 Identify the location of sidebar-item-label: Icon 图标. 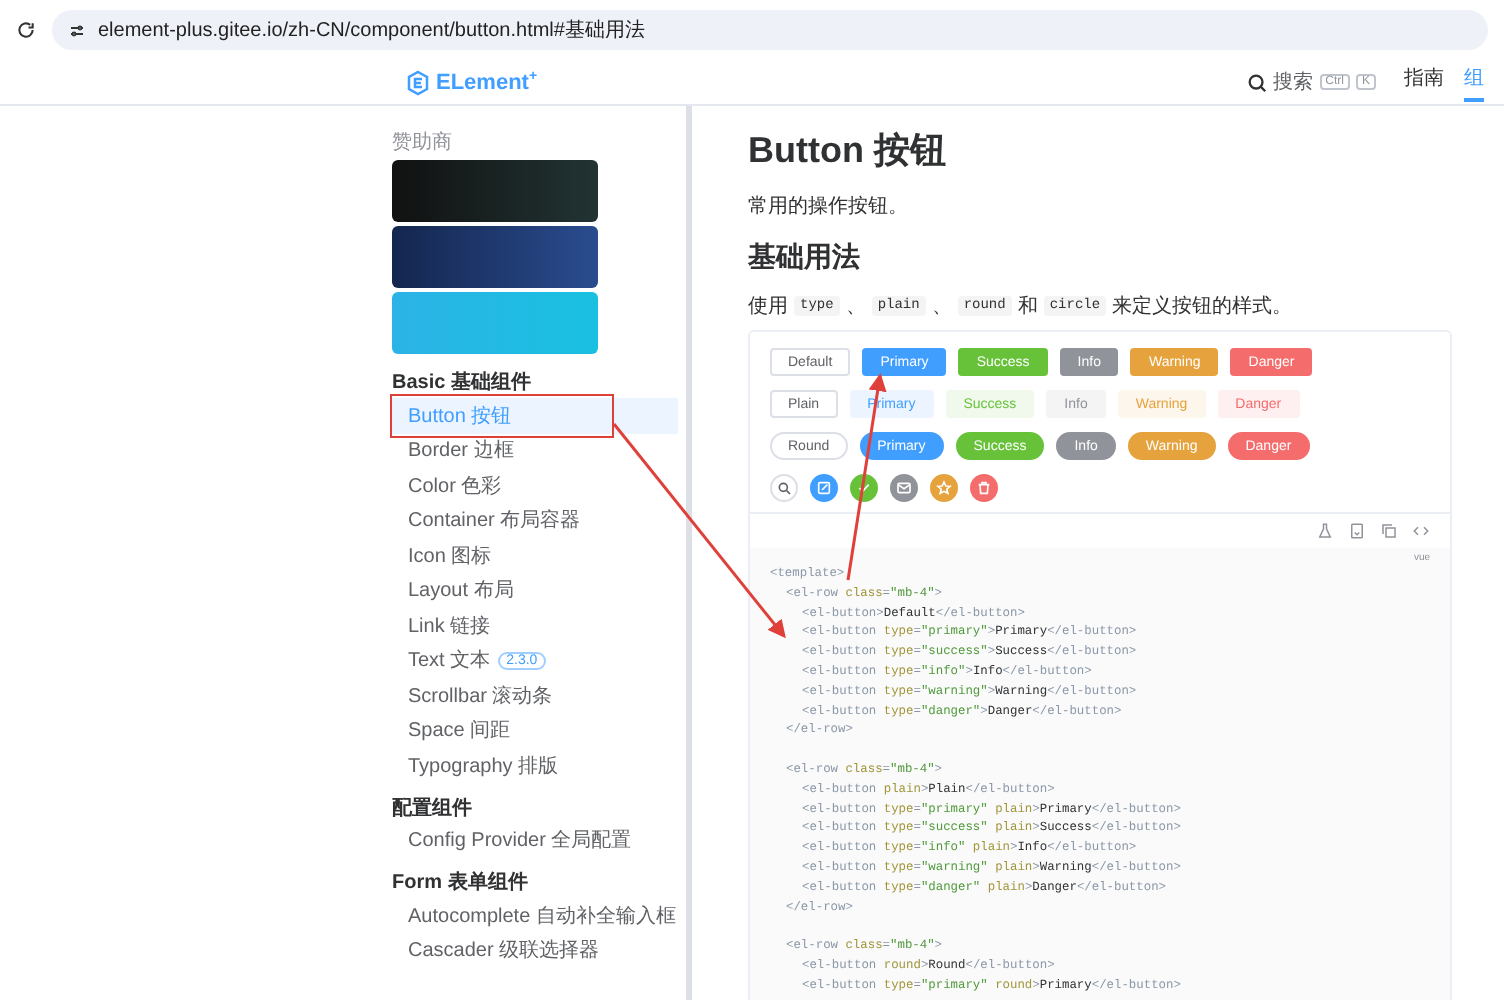
(450, 556).